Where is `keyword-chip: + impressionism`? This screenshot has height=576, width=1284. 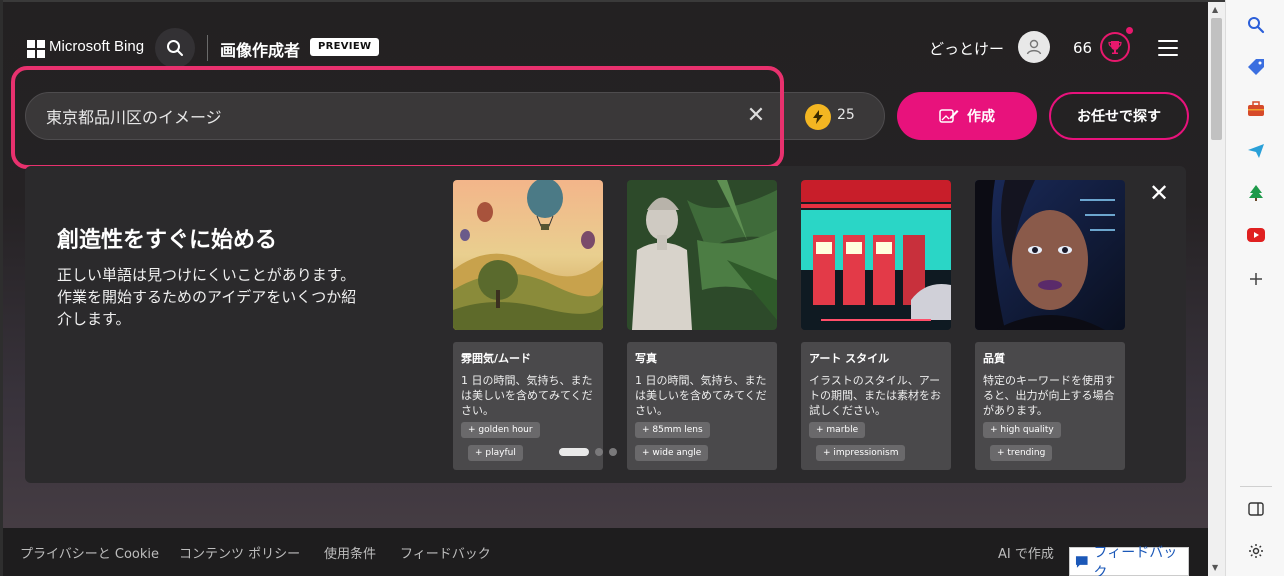 keyword-chip: + impressionism is located at coordinates (861, 453).